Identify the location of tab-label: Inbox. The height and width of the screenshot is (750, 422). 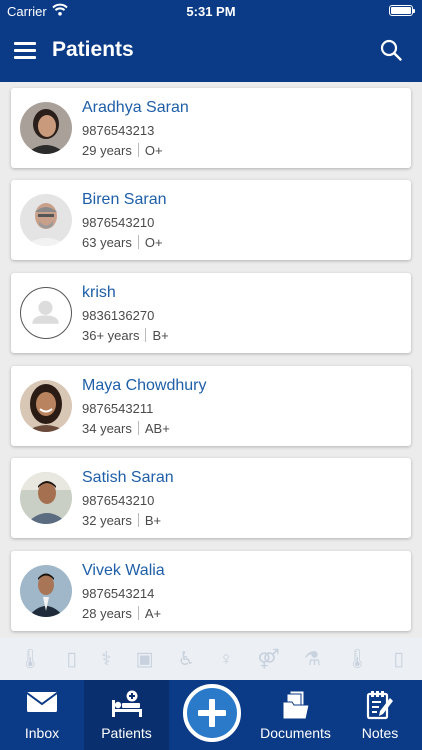
(42, 733).